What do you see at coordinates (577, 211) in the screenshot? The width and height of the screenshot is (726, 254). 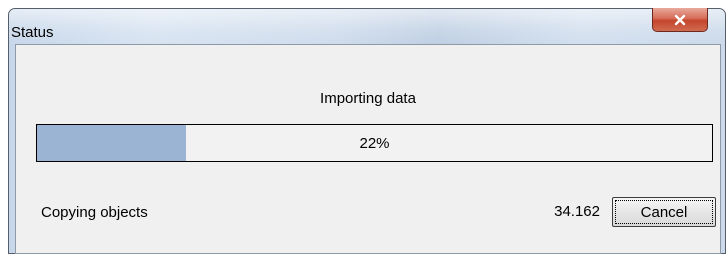 I see `object-count: 34.162` at bounding box center [577, 211].